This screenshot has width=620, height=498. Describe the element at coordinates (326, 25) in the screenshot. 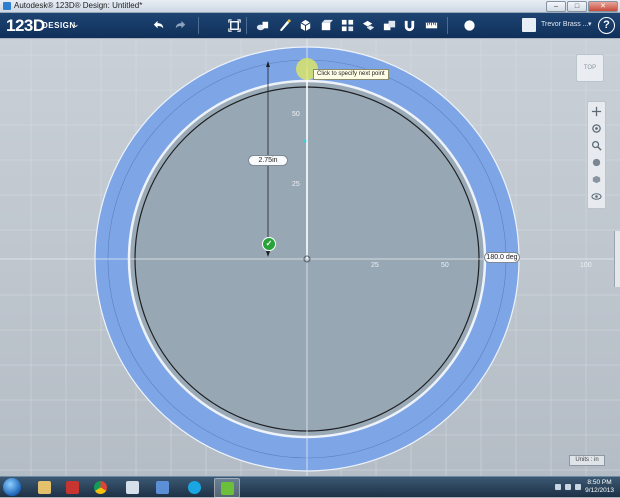

I see `modify-icon` at that location.